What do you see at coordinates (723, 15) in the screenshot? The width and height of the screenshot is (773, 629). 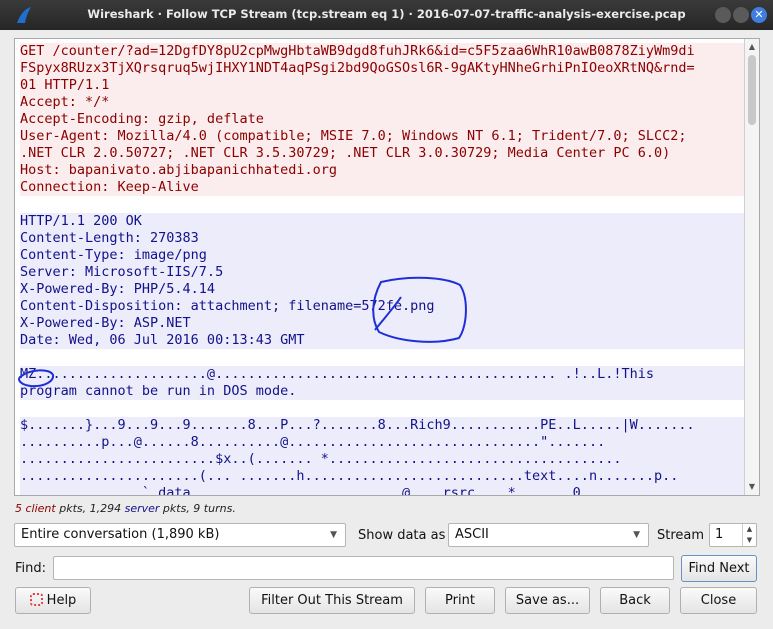 I see `minimize-button` at bounding box center [723, 15].